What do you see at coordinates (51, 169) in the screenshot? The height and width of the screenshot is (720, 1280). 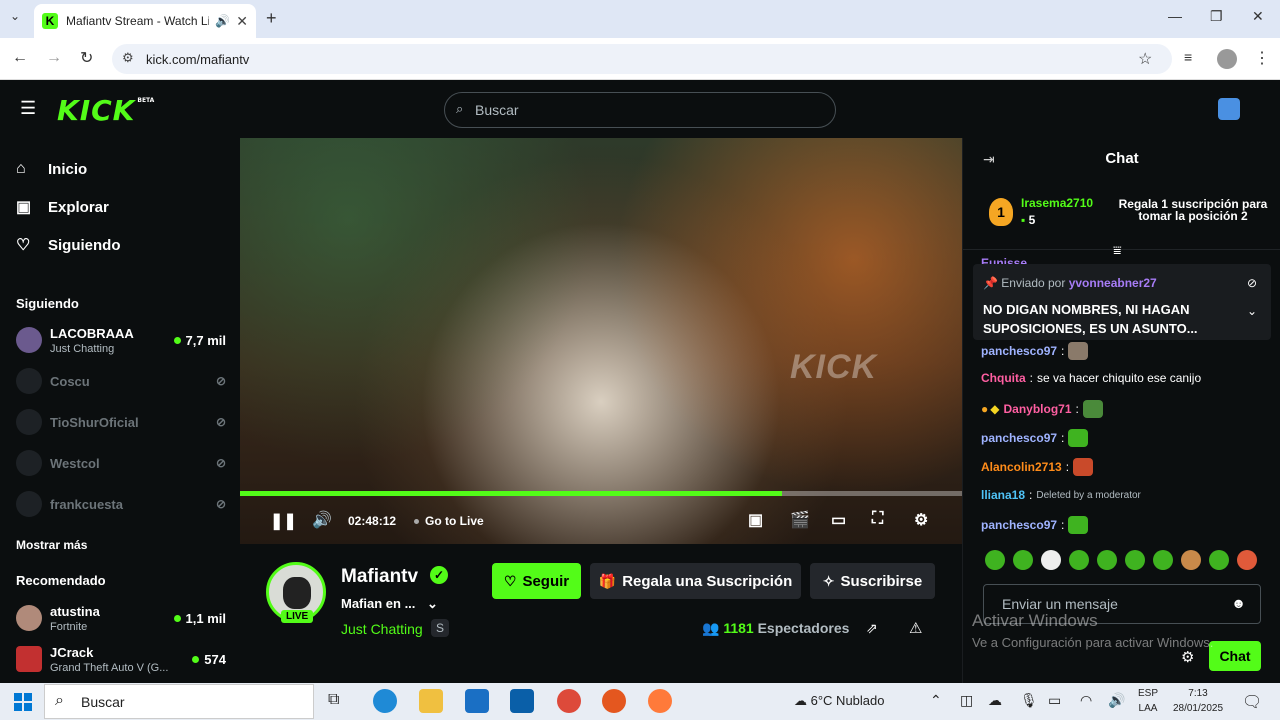 I see `nav-home: ⌂ Inicio` at bounding box center [51, 169].